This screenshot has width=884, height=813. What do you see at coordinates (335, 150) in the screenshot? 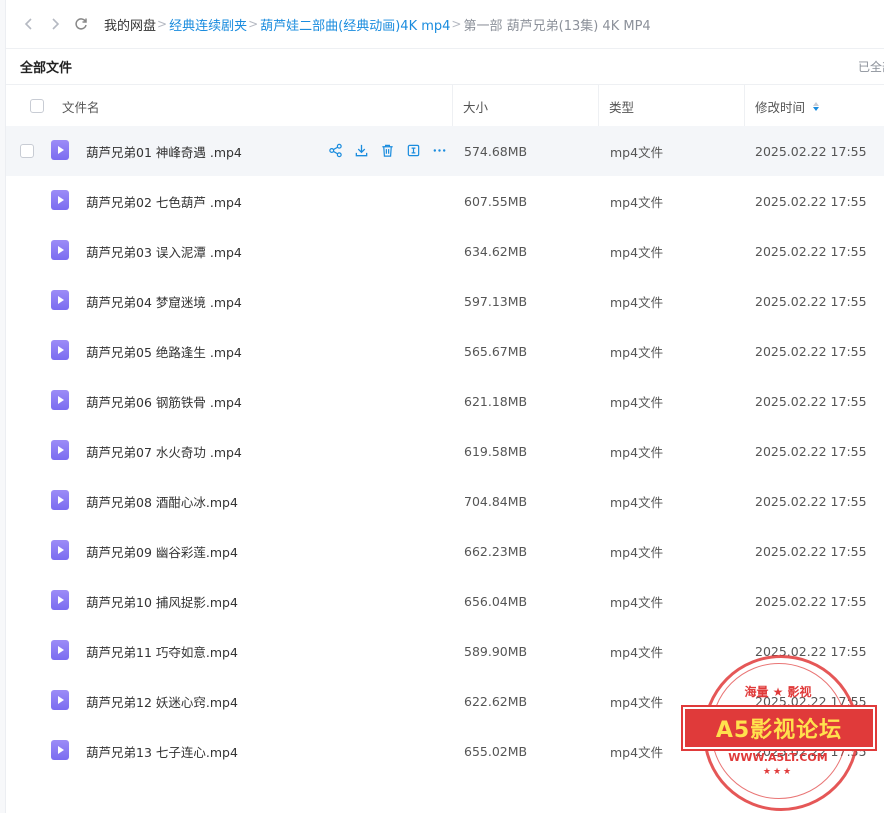
I see `share-icon` at bounding box center [335, 150].